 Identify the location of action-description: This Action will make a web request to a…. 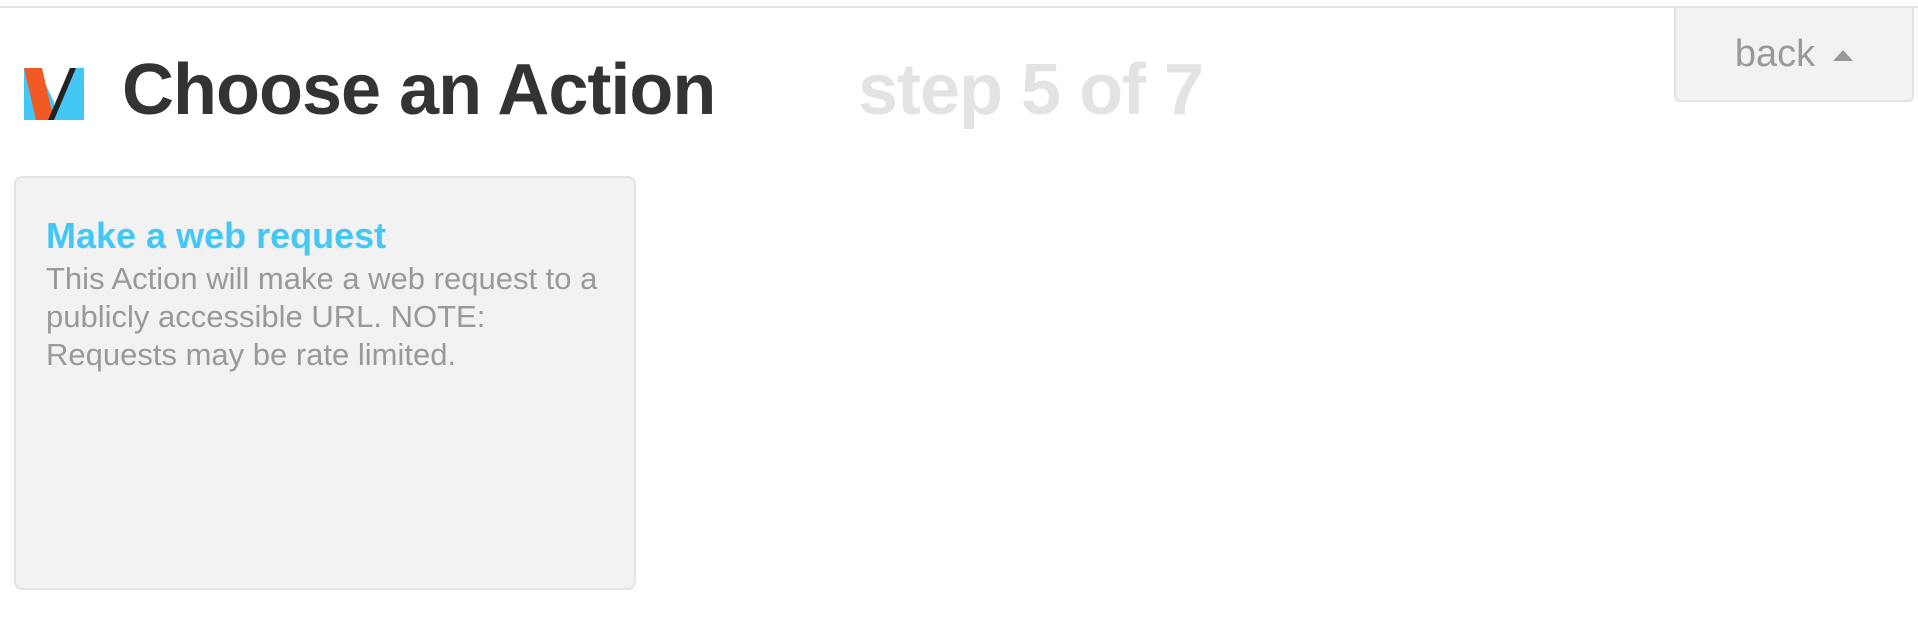
(322, 316).